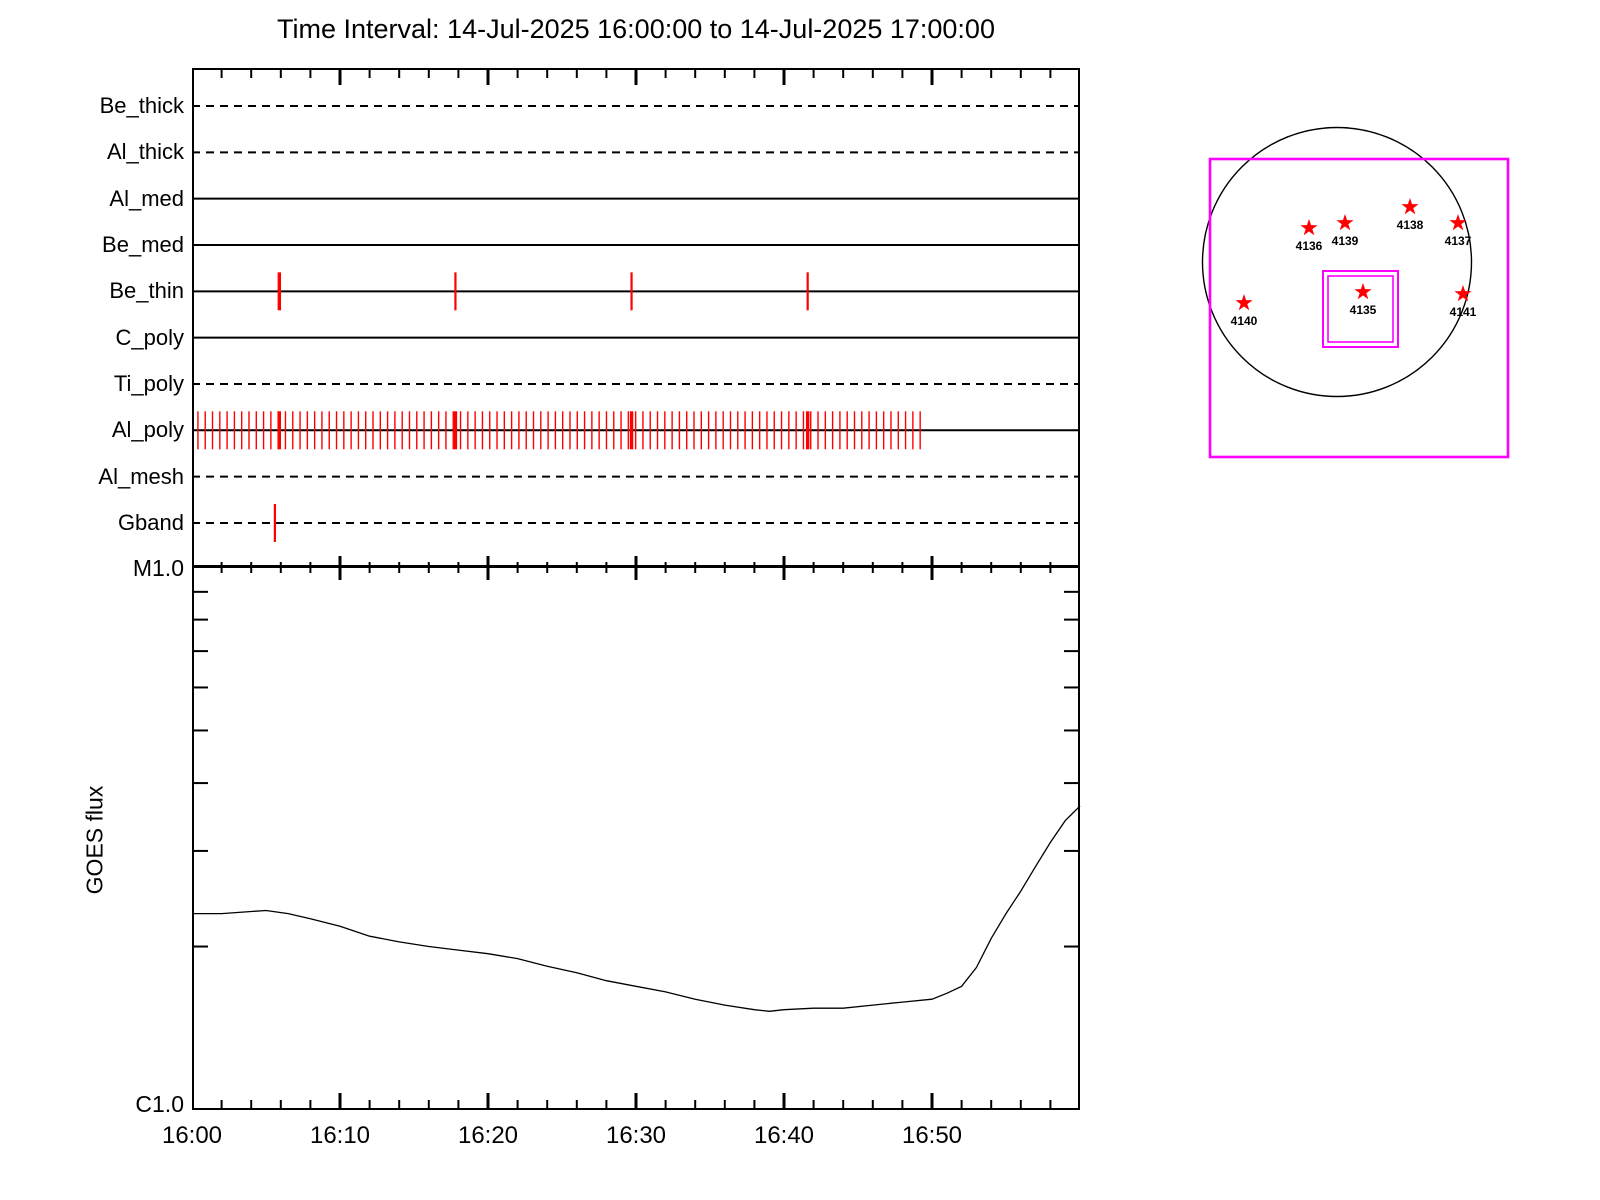 This screenshot has height=1200, width=1600. What do you see at coordinates (340, 1135) in the screenshot?
I see `time-axis-label-1610: 16:10` at bounding box center [340, 1135].